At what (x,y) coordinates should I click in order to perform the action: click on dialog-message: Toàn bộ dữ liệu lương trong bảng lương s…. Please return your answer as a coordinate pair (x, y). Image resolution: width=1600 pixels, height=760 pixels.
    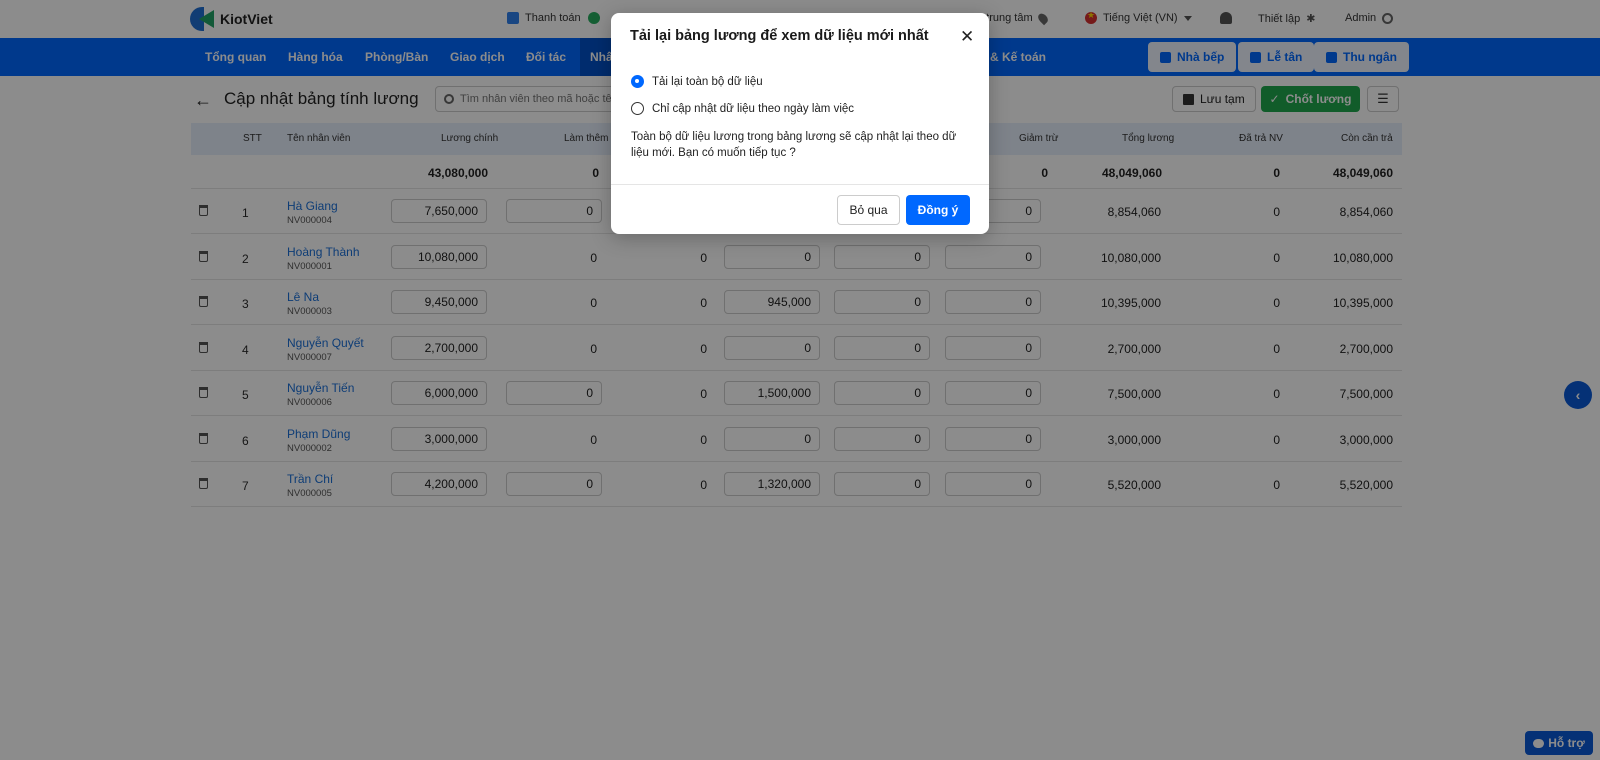
    Looking at the image, I should click on (794, 145).